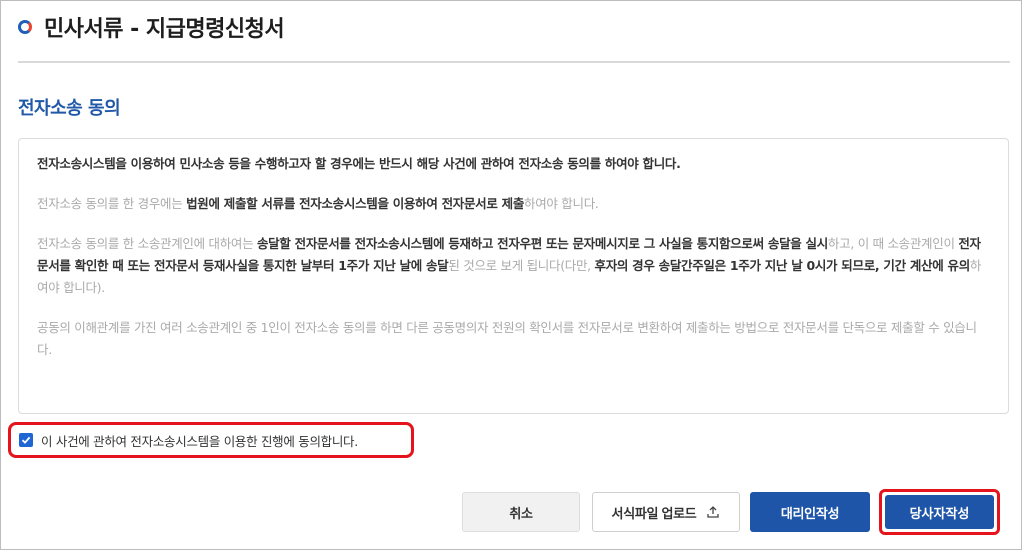 Image resolution: width=1024 pixels, height=552 pixels. Describe the element at coordinates (521, 265) in the screenshot. I see `plain-text: 된 것으로 보게 됩니다(다만,` at that location.